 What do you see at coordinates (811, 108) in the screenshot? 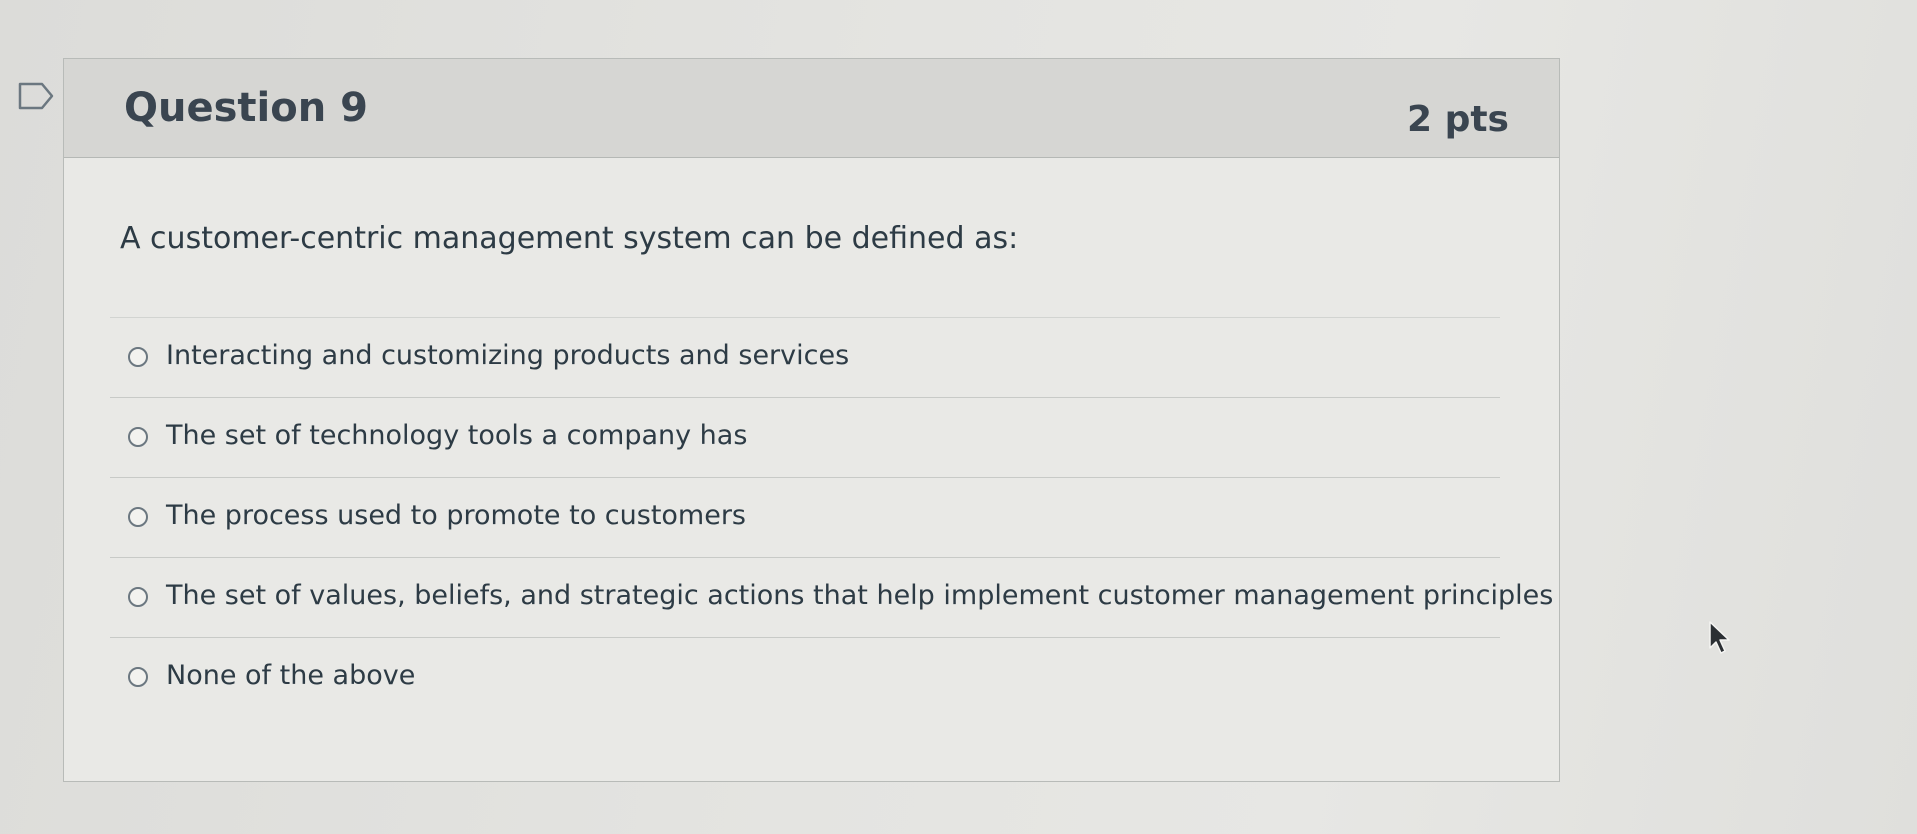
I see `question-header: Question 9 2 pts` at bounding box center [811, 108].